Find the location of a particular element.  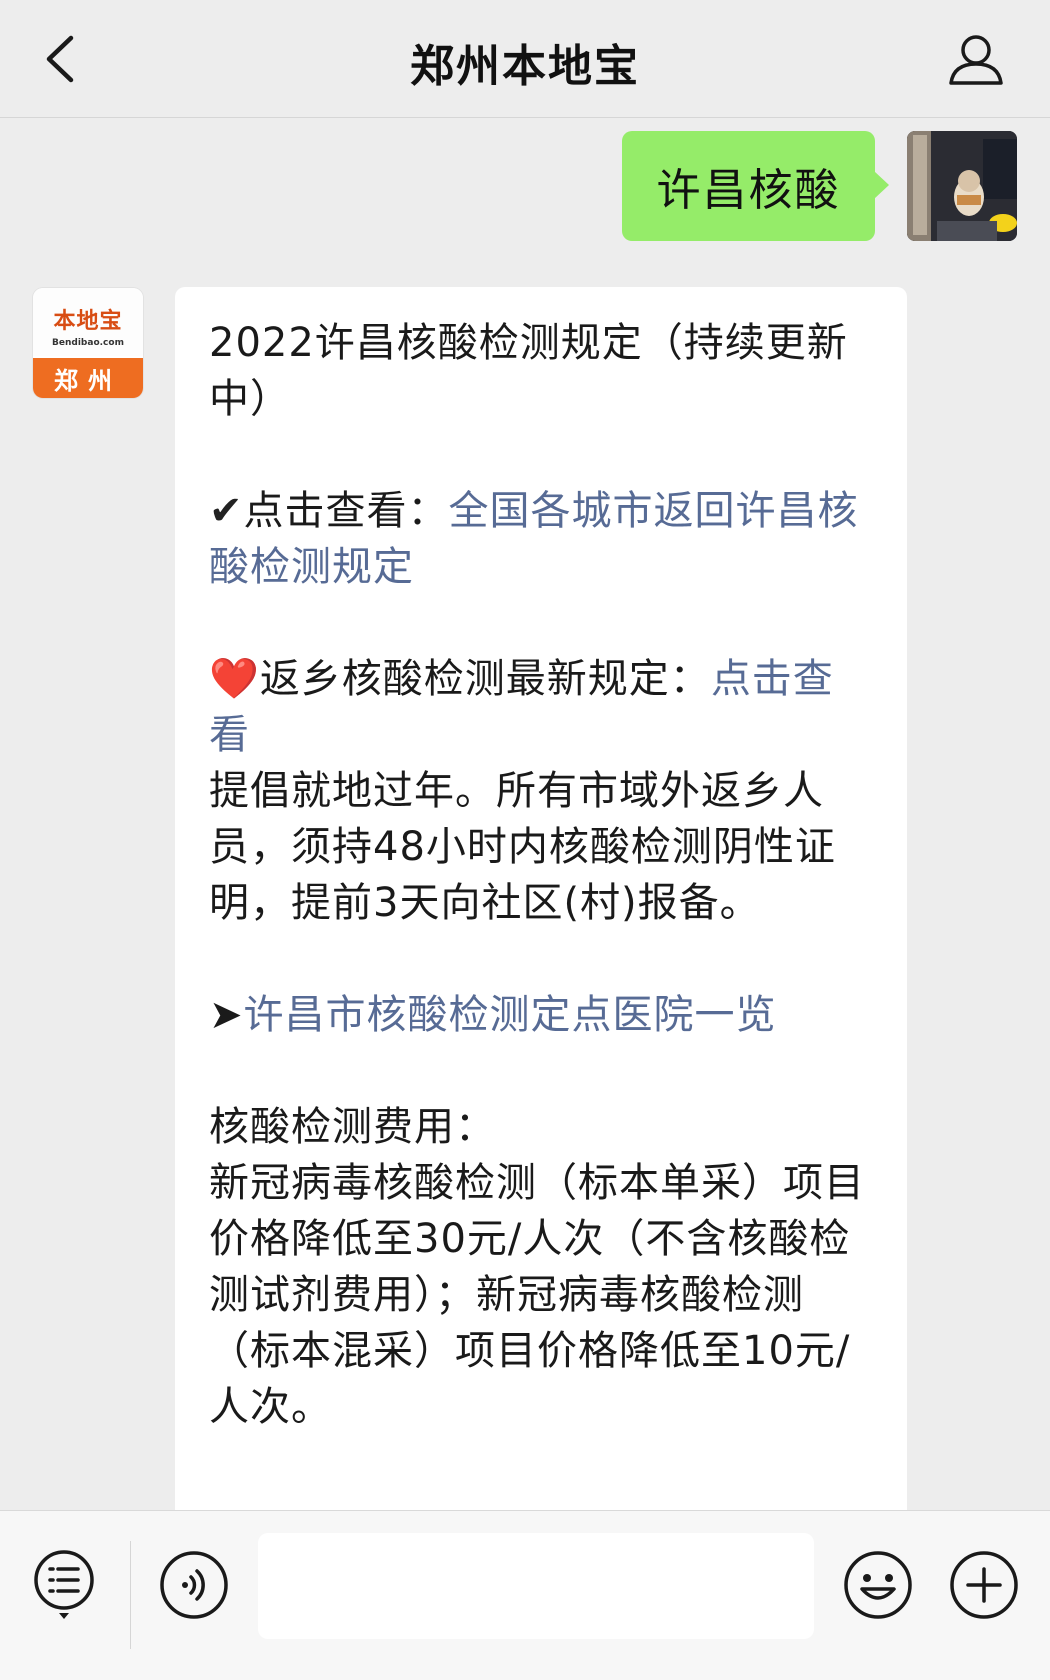

nav-header: 郑州本地宝 is located at coordinates (525, 59).